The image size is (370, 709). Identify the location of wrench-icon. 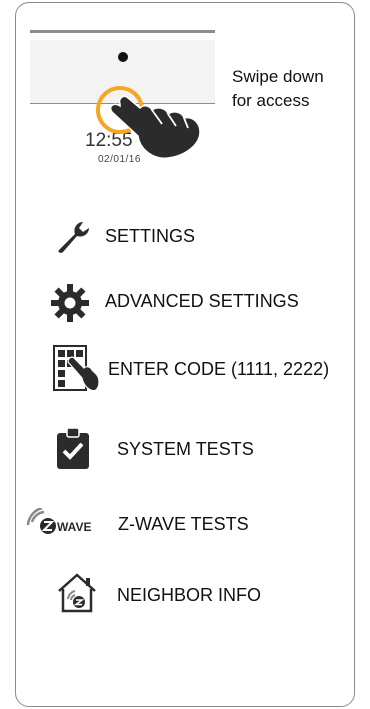
(73, 237).